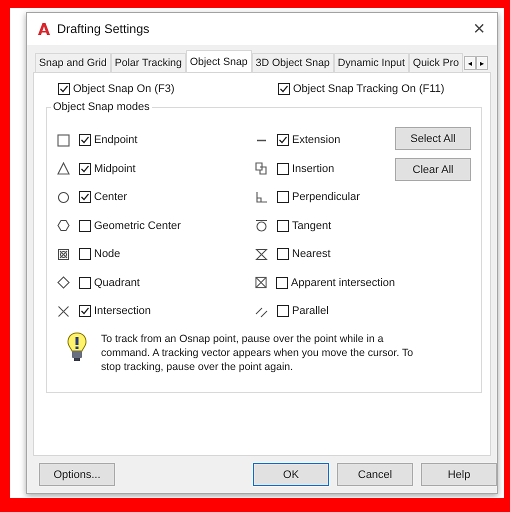 The width and height of the screenshot is (510, 512). Describe the element at coordinates (103, 29) in the screenshot. I see `window-title: Drafting Settings` at that location.